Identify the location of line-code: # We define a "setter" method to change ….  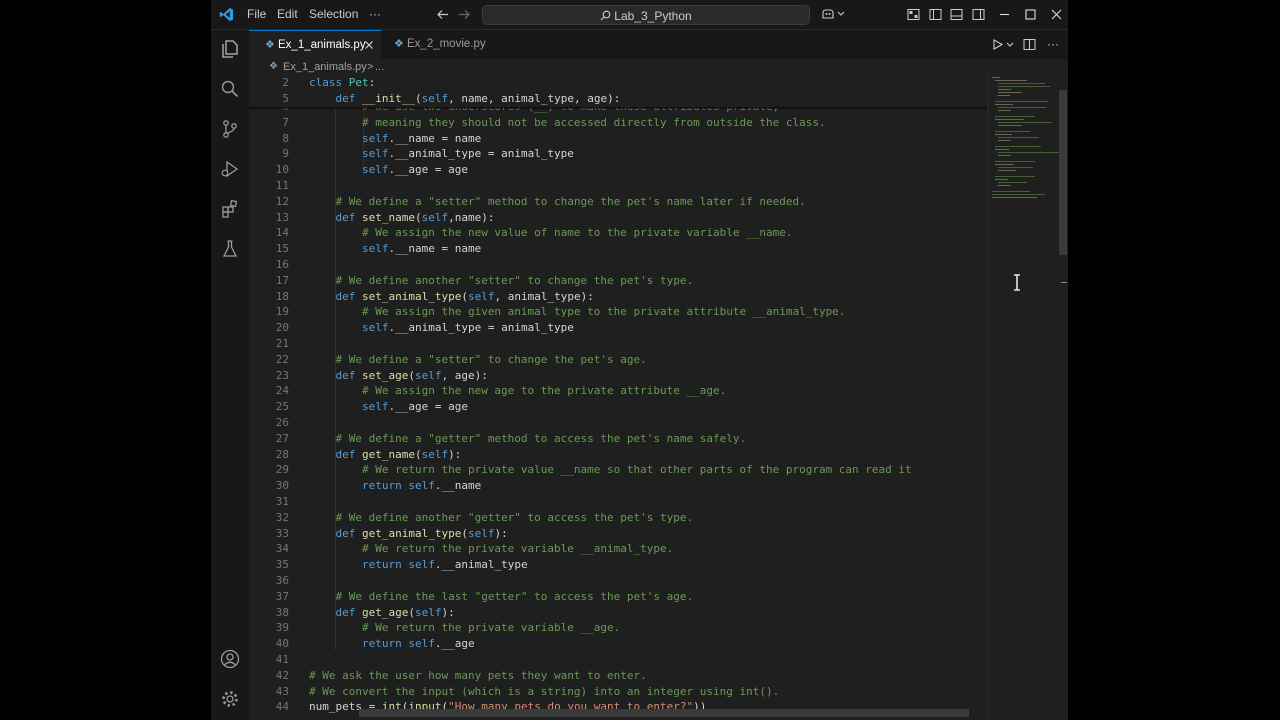
(570, 201).